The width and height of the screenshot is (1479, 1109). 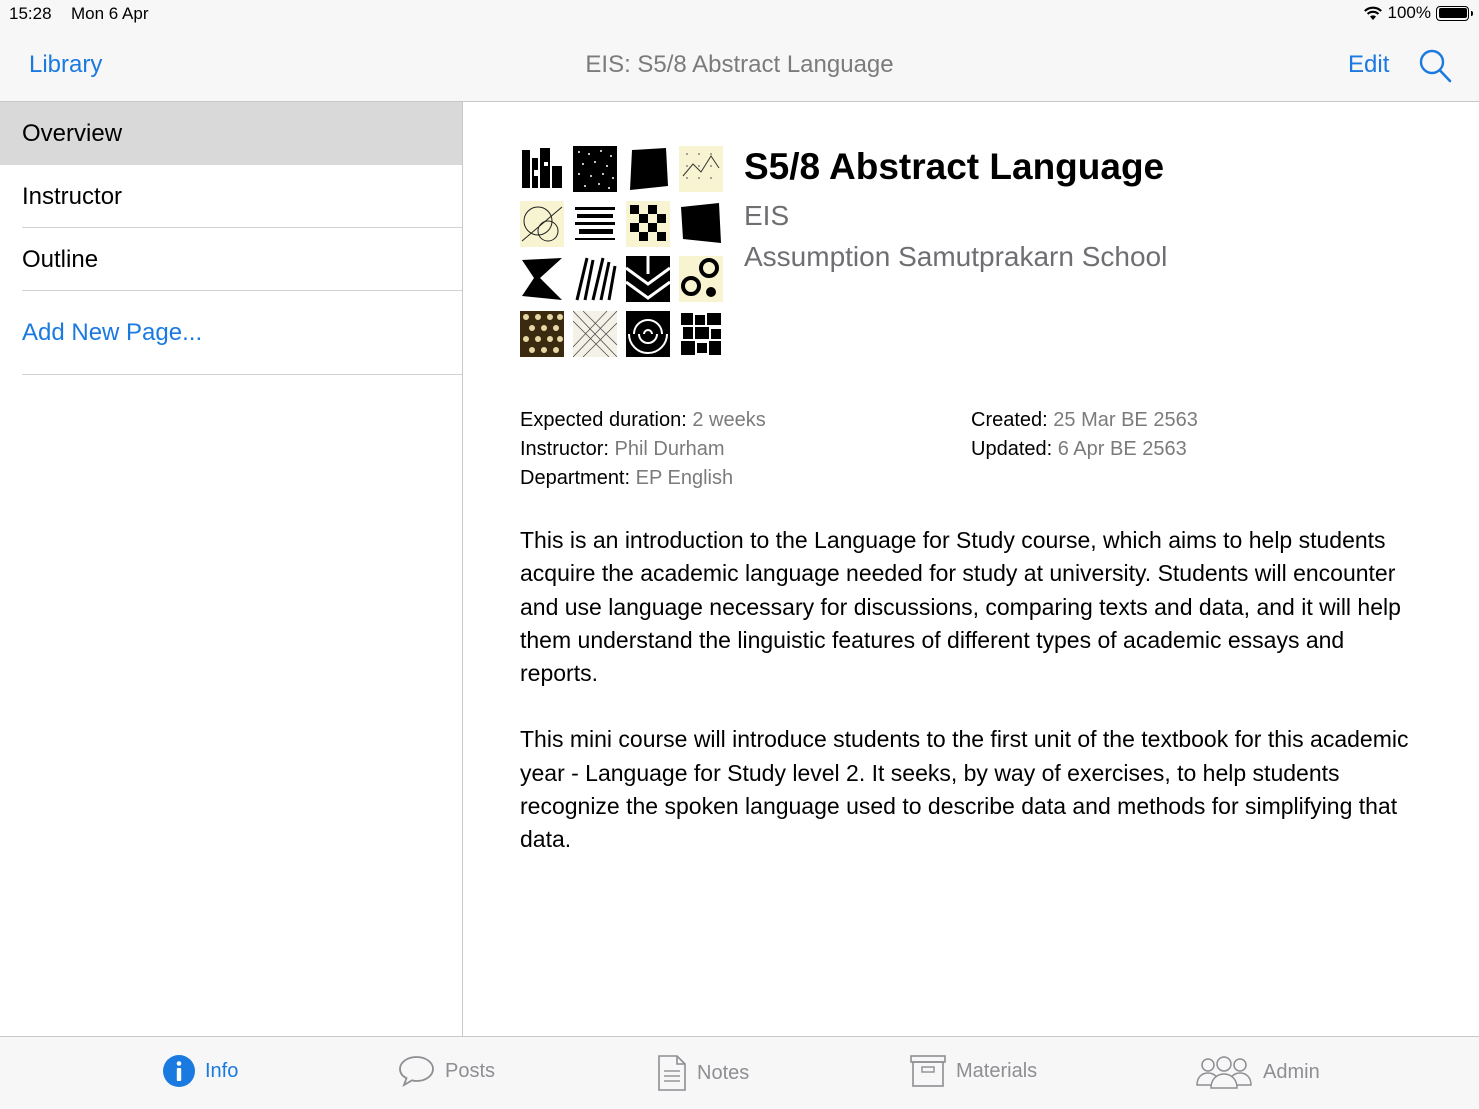 What do you see at coordinates (956, 256) in the screenshot?
I see `course-school: Assumption Samutprakarn School` at bounding box center [956, 256].